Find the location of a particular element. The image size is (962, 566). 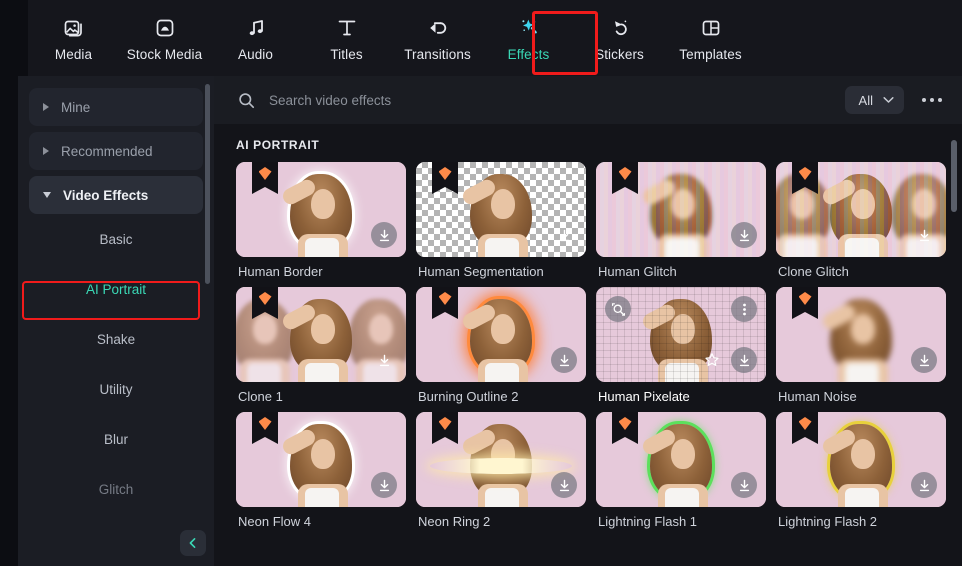

tab-media: Media is located at coordinates (73, 38).